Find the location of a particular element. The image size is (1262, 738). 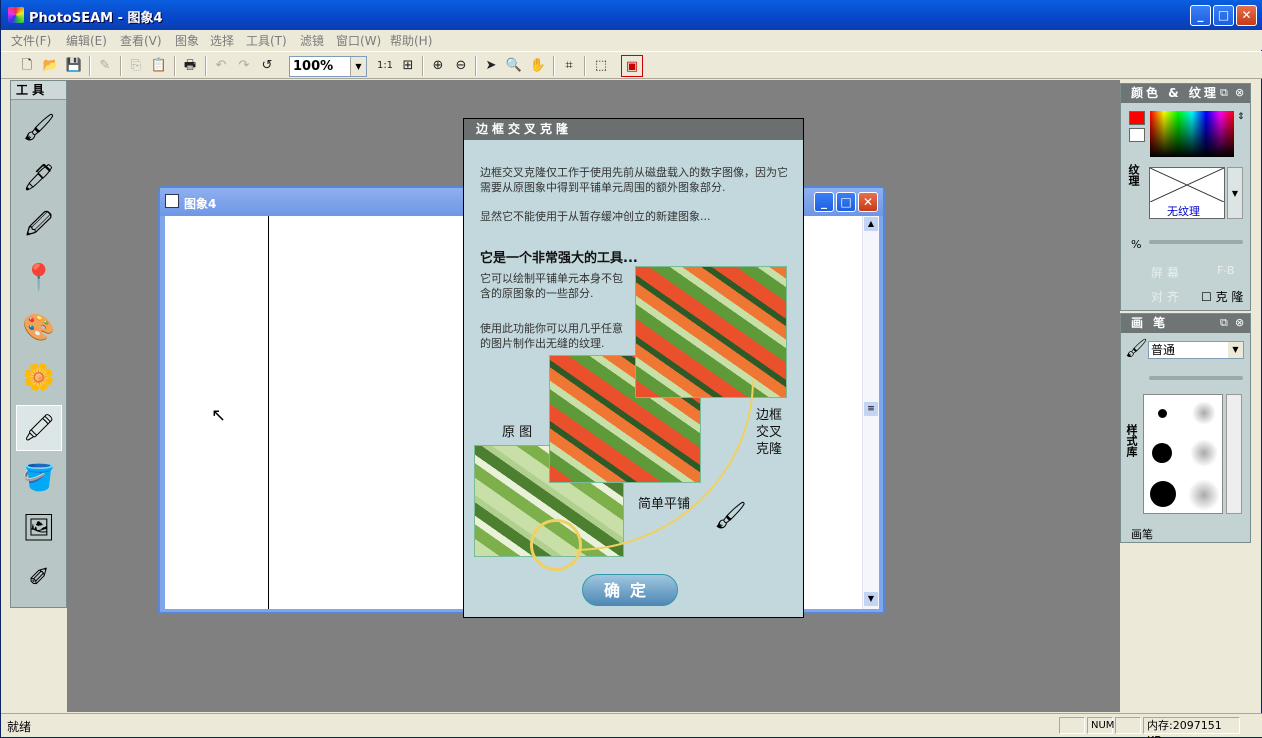

brush-grid-scrollbar is located at coordinates (1234, 454).